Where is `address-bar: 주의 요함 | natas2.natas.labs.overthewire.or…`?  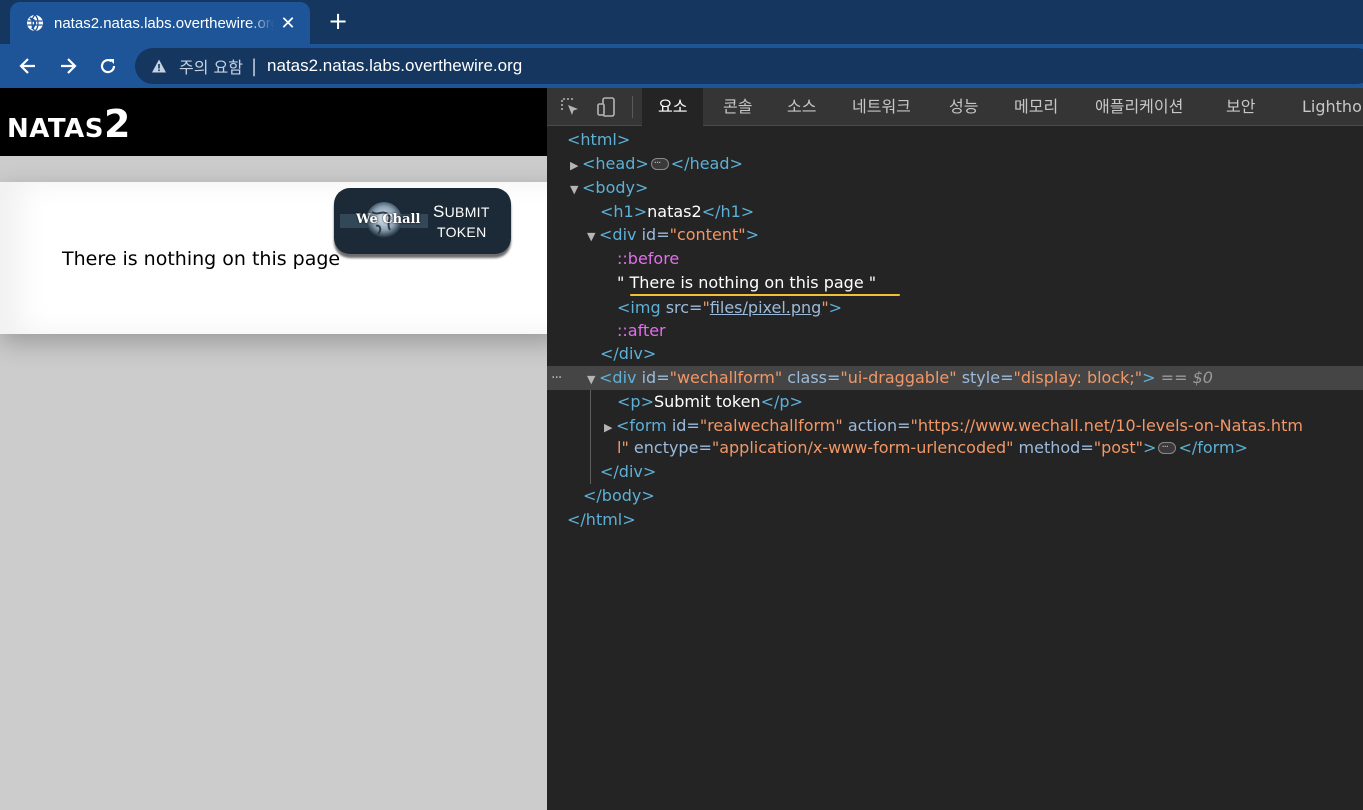 address-bar: 주의 요함 | natas2.natas.labs.overthewire.or… is located at coordinates (749, 66).